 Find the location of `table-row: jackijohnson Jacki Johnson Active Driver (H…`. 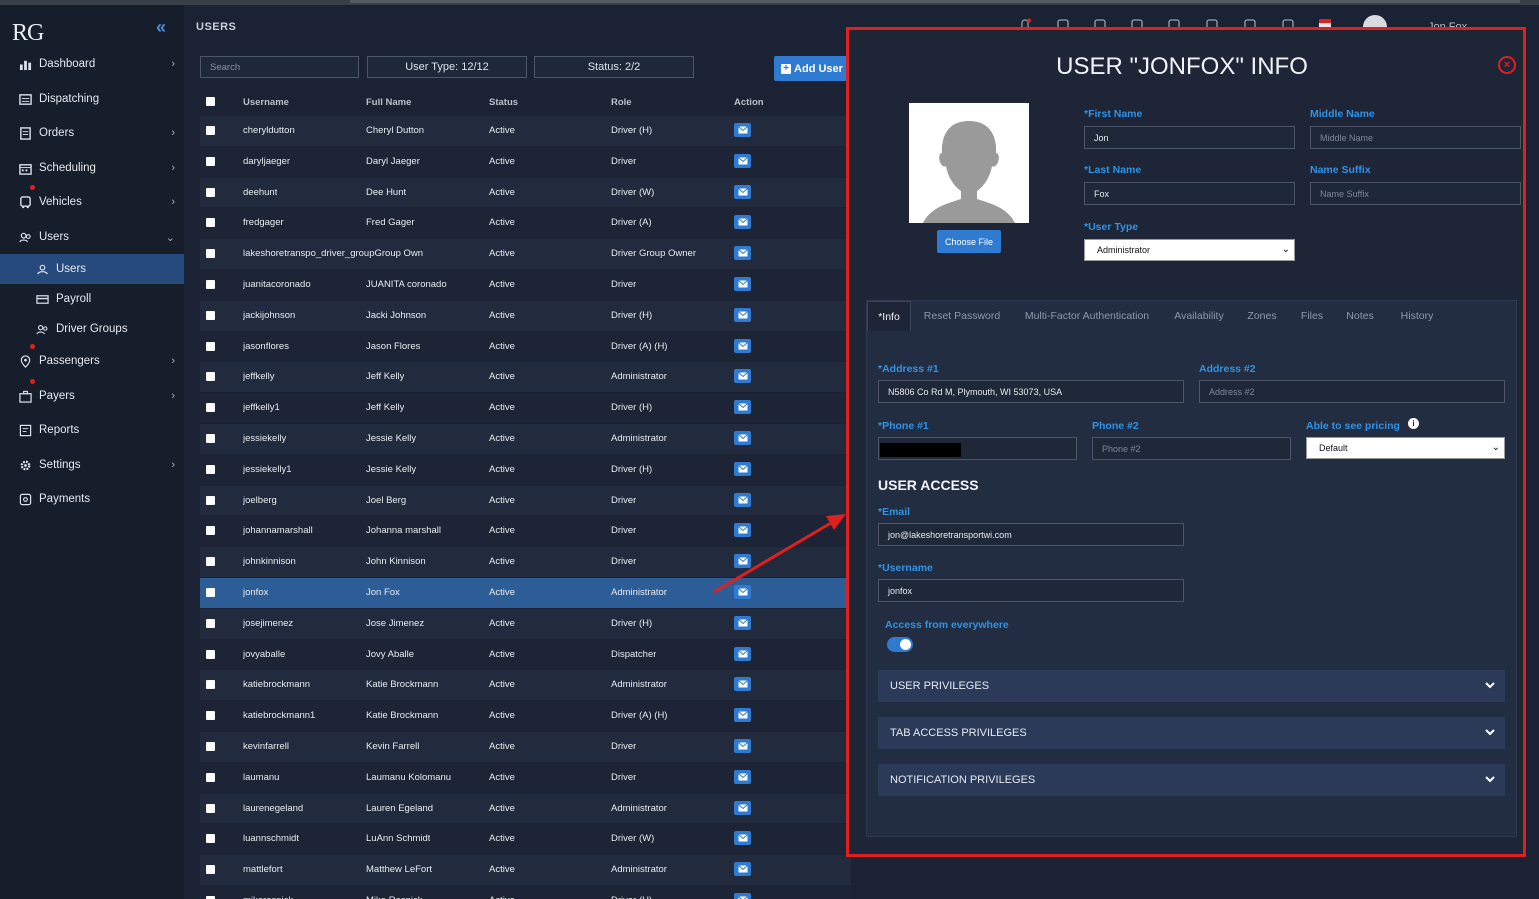

table-row: jackijohnson Jacki Johnson Active Driver (H… is located at coordinates (525, 316).